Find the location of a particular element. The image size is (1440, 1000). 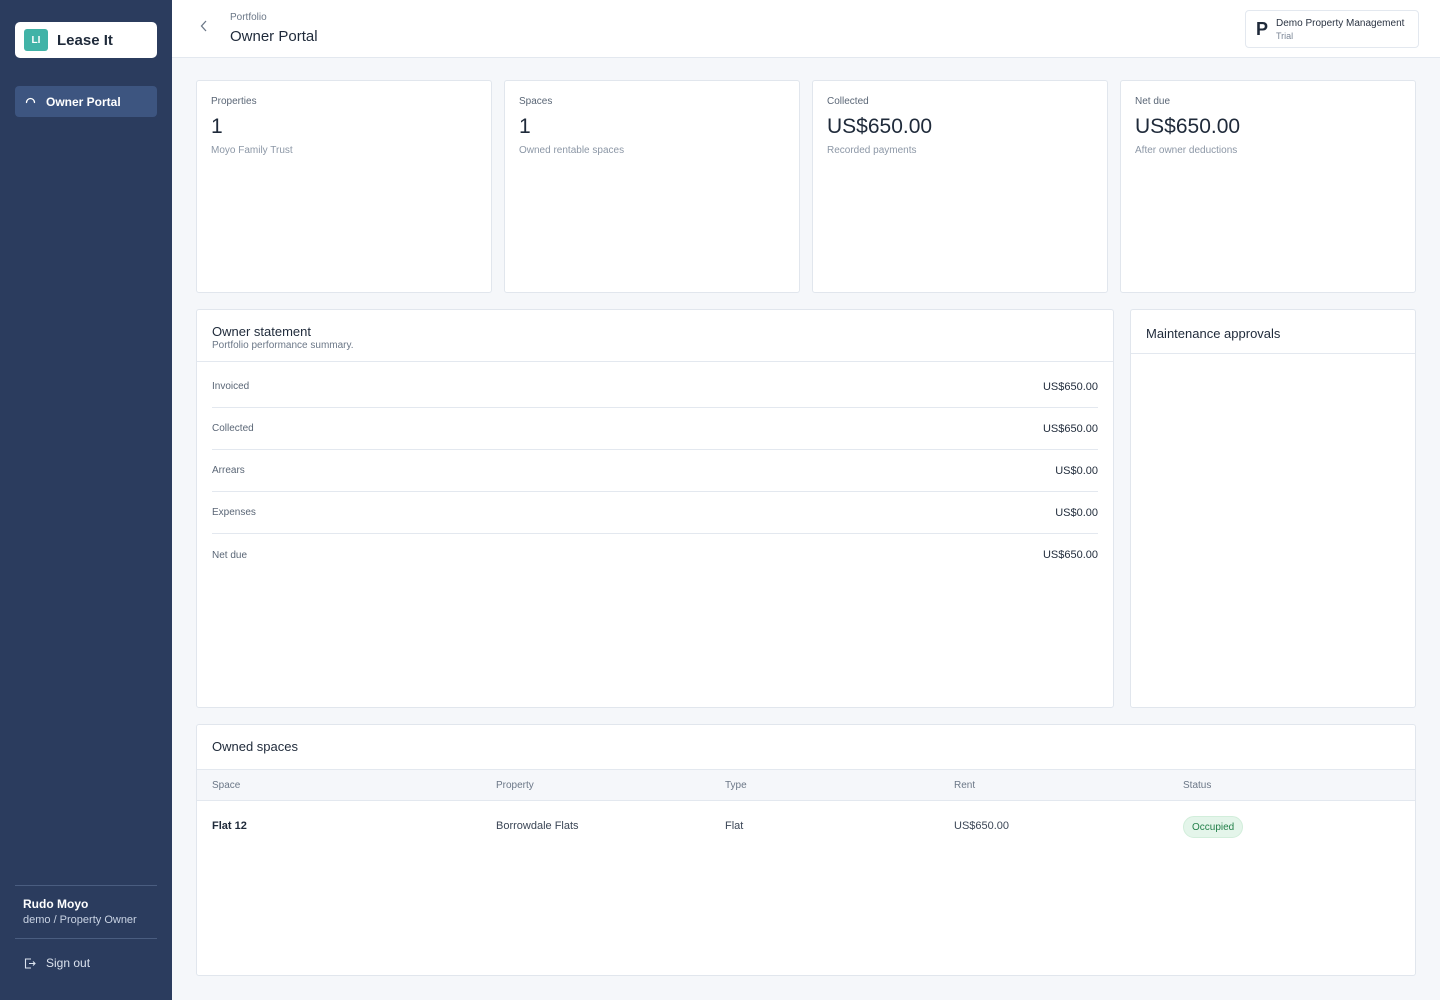

stat-subtitle: Moyo Family Trust is located at coordinates (252, 150).